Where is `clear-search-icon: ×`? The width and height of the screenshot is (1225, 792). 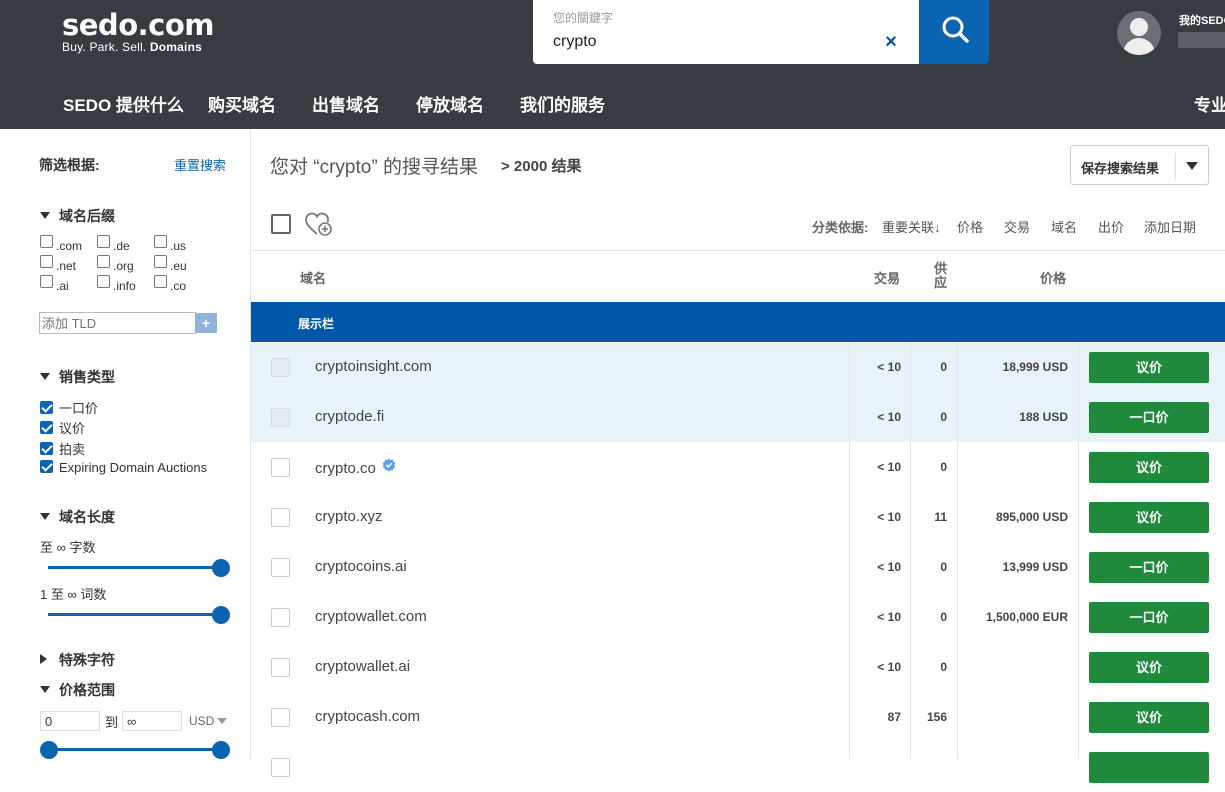
clear-search-icon: × is located at coordinates (891, 42).